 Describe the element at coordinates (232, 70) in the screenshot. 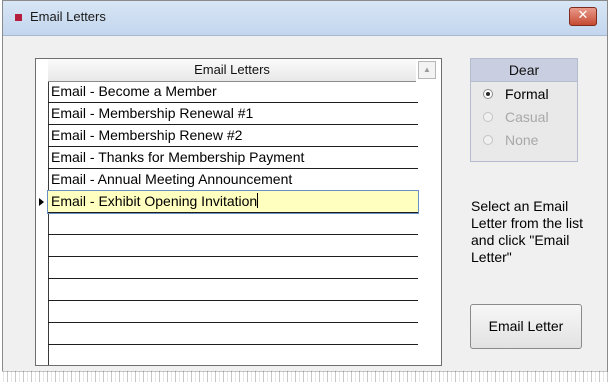

I see `list-header: Email Letters` at that location.